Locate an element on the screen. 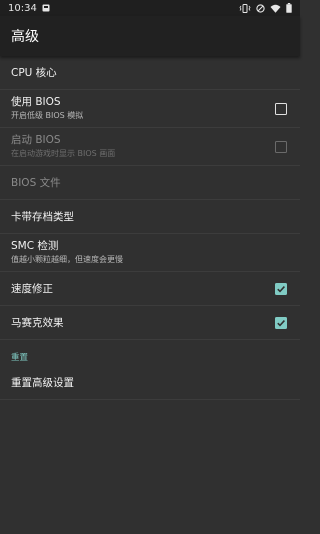  pref-summary: 在启动游戏时显示 BIOS 画面 is located at coordinates (63, 153).